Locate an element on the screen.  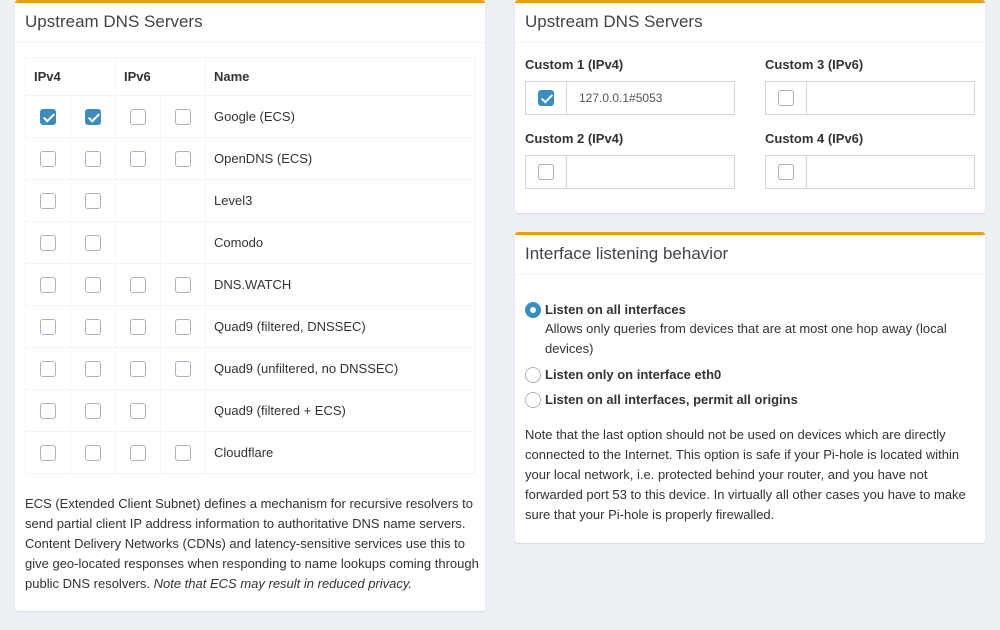
custom-1-checkbox is located at coordinates (546, 98).